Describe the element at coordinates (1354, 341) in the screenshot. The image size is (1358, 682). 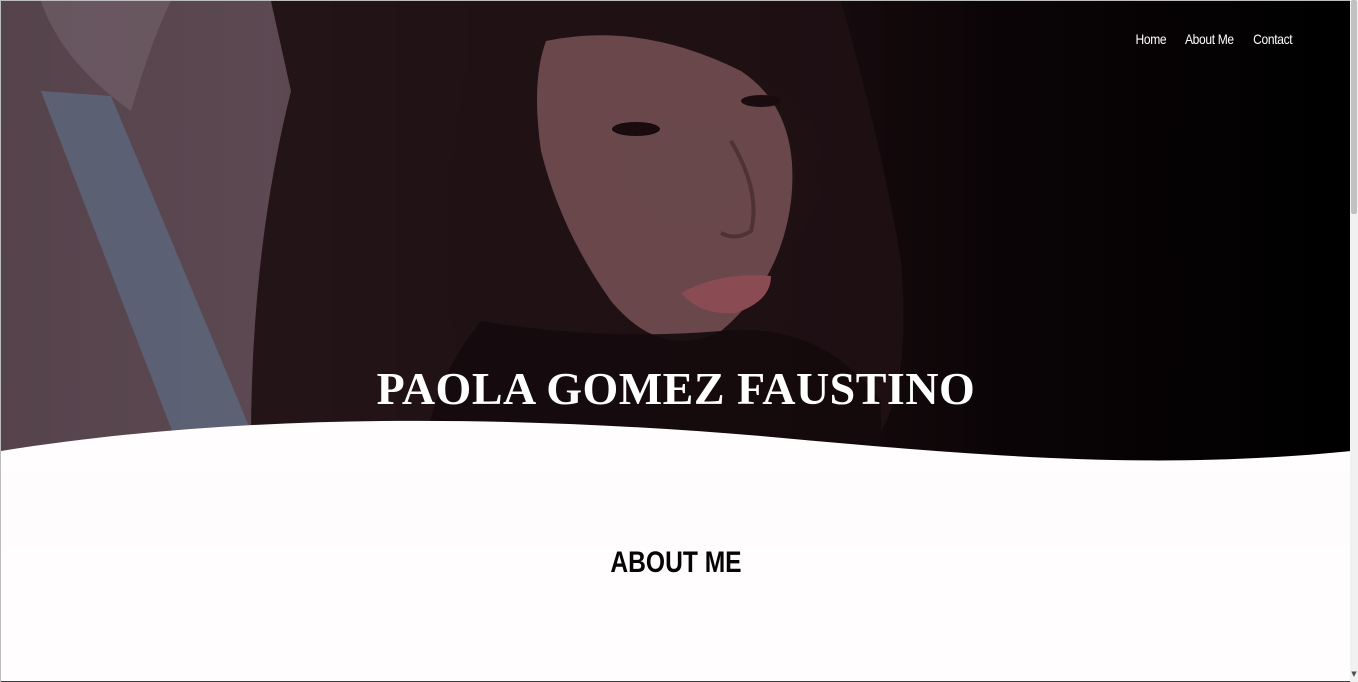
I see `vertical-scrollbar: ▼` at that location.